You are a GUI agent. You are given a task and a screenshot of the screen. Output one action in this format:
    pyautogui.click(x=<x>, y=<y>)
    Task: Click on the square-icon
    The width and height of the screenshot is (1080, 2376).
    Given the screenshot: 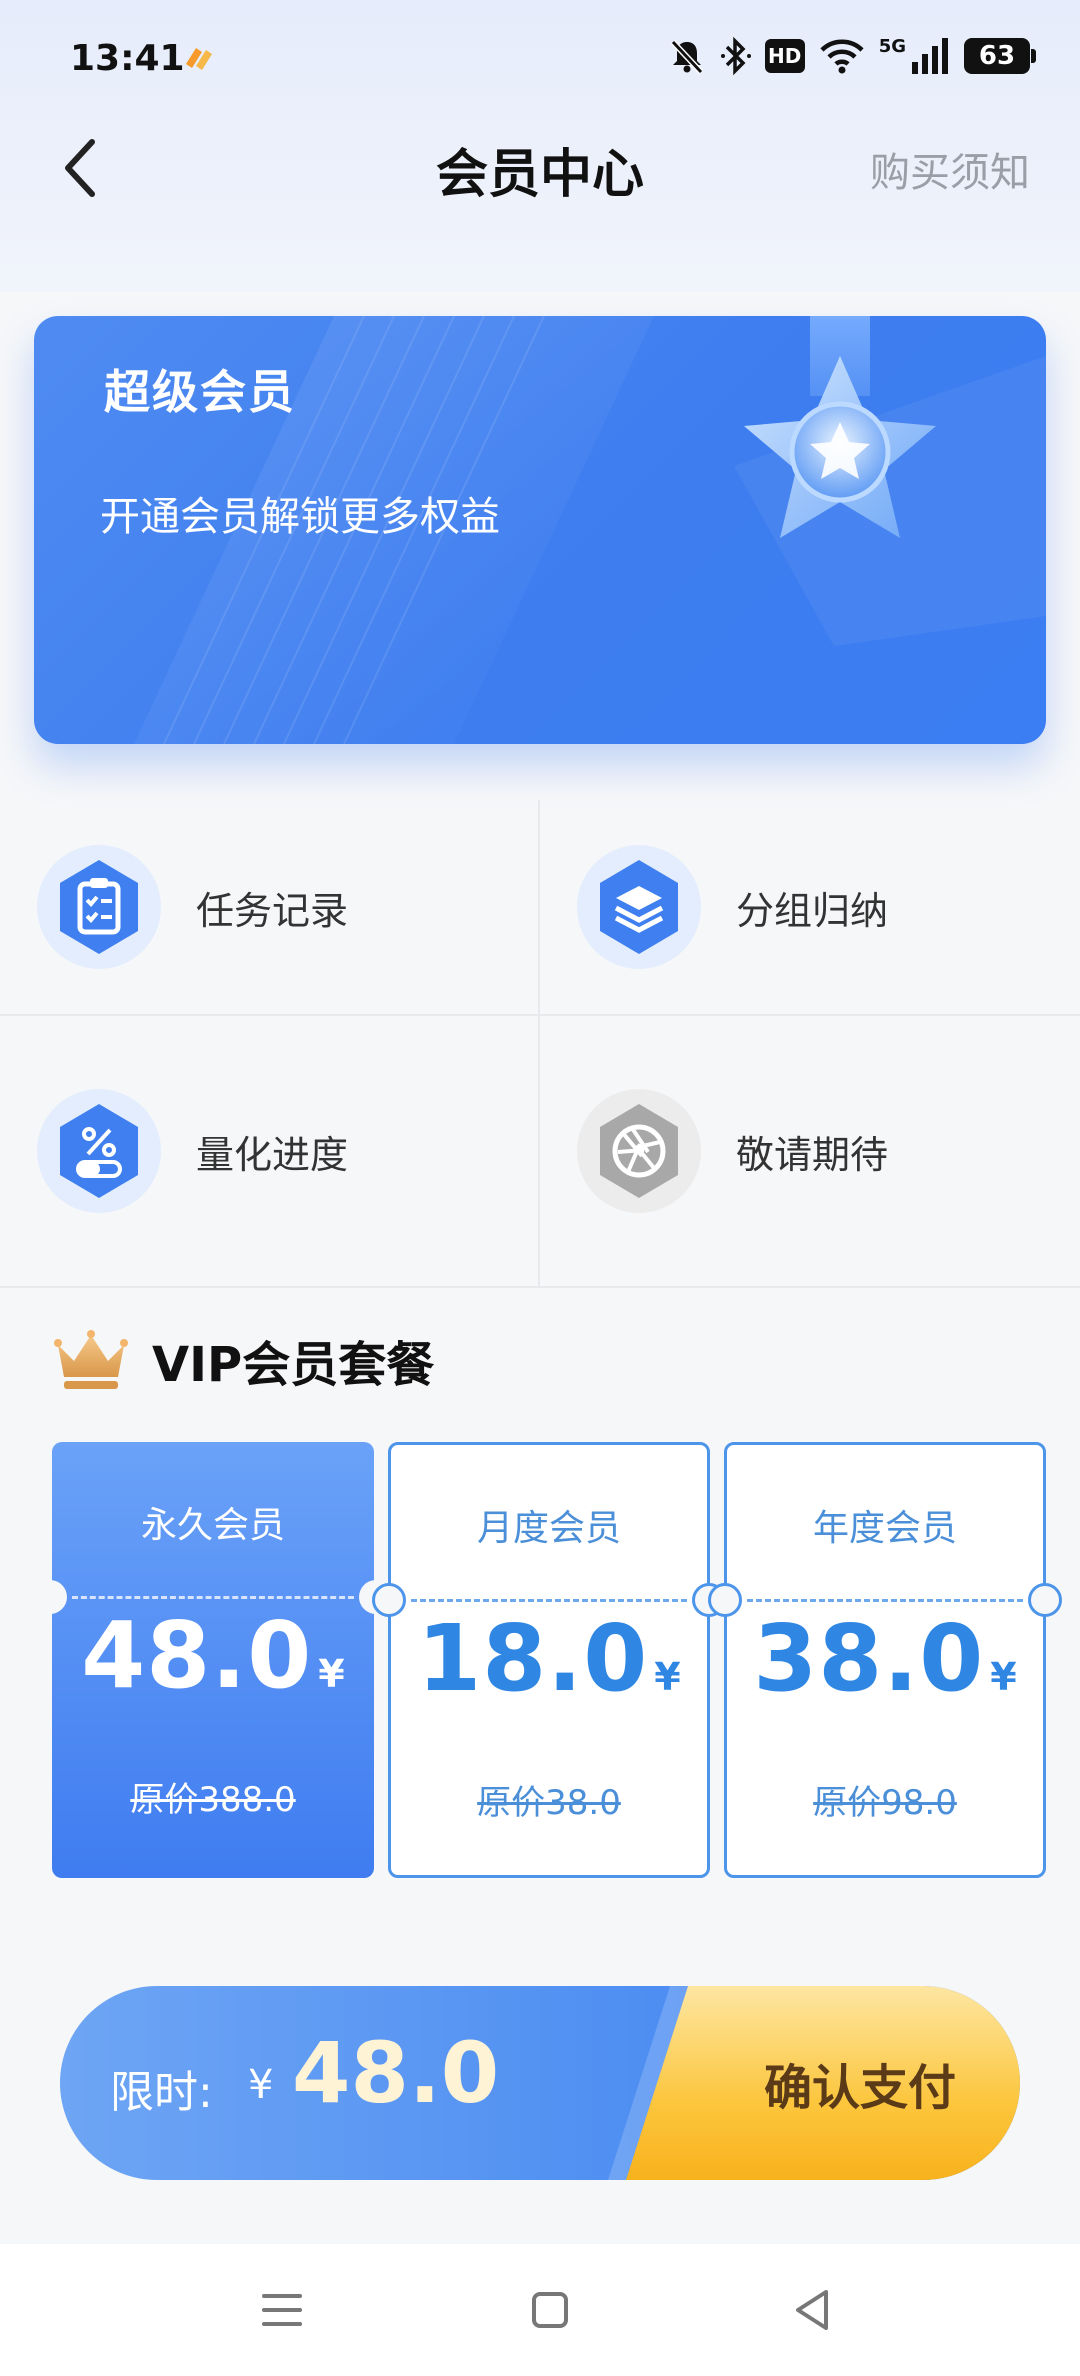 What is the action you would take?
    pyautogui.click(x=550, y=2310)
    